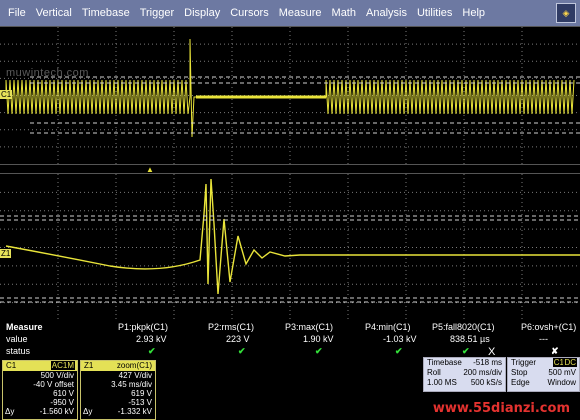 This screenshot has height=420, width=580. What do you see at coordinates (434, 372) in the screenshot?
I see `timebase-mode: Roll` at bounding box center [434, 372].